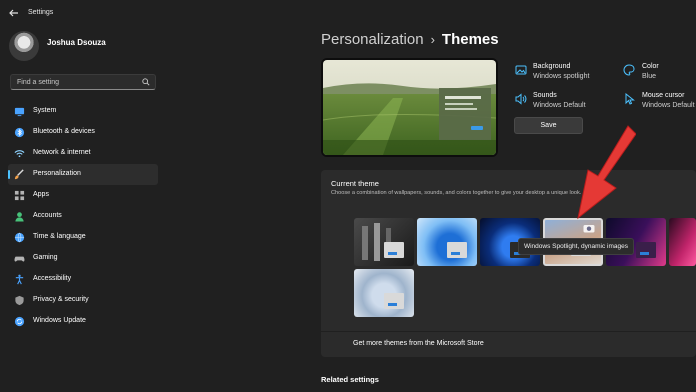  Describe the element at coordinates (372, 39) in the screenshot. I see `breadcrumb-parent: Personalization` at that location.